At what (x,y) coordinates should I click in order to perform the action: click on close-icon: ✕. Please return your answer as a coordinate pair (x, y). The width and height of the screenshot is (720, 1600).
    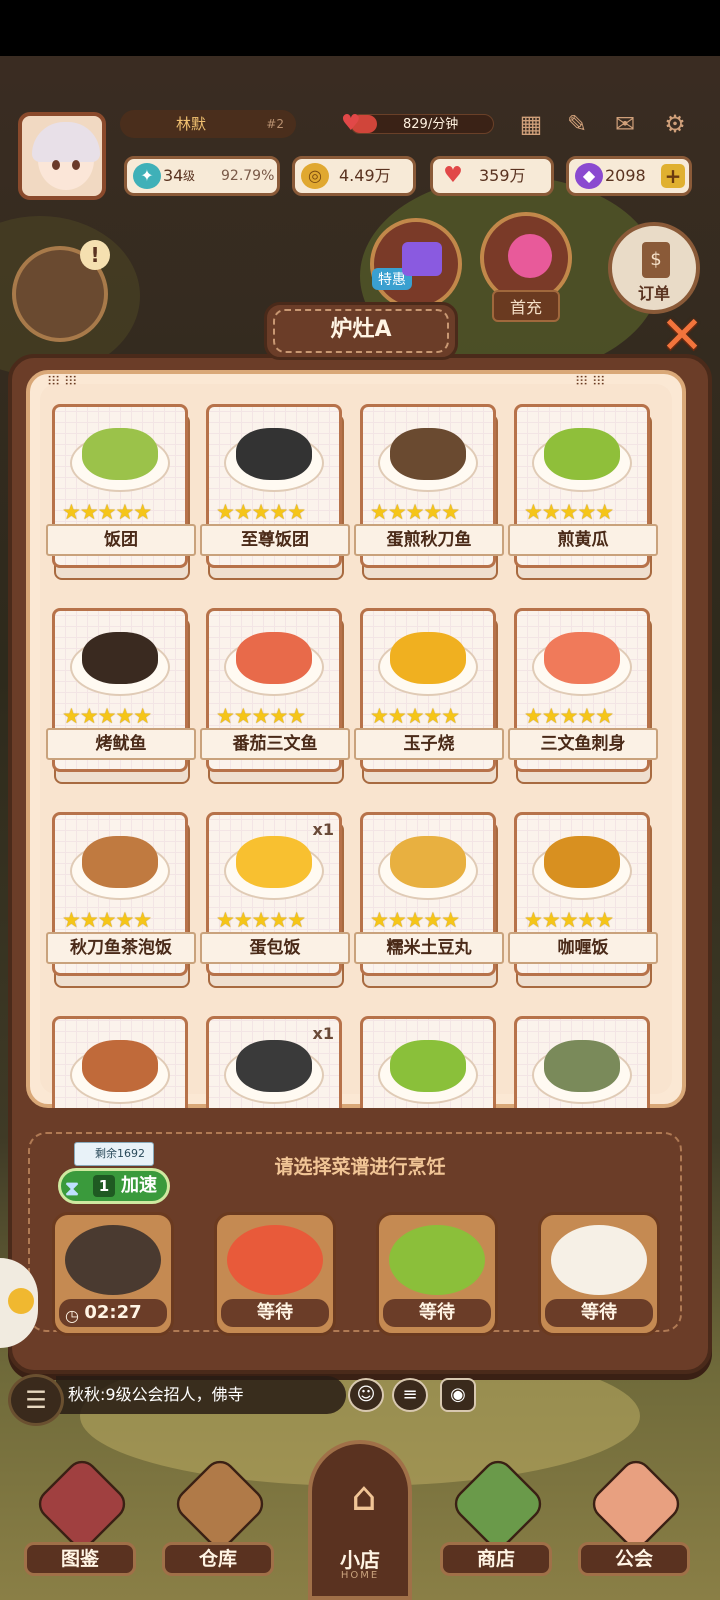
    Looking at the image, I should click on (682, 336).